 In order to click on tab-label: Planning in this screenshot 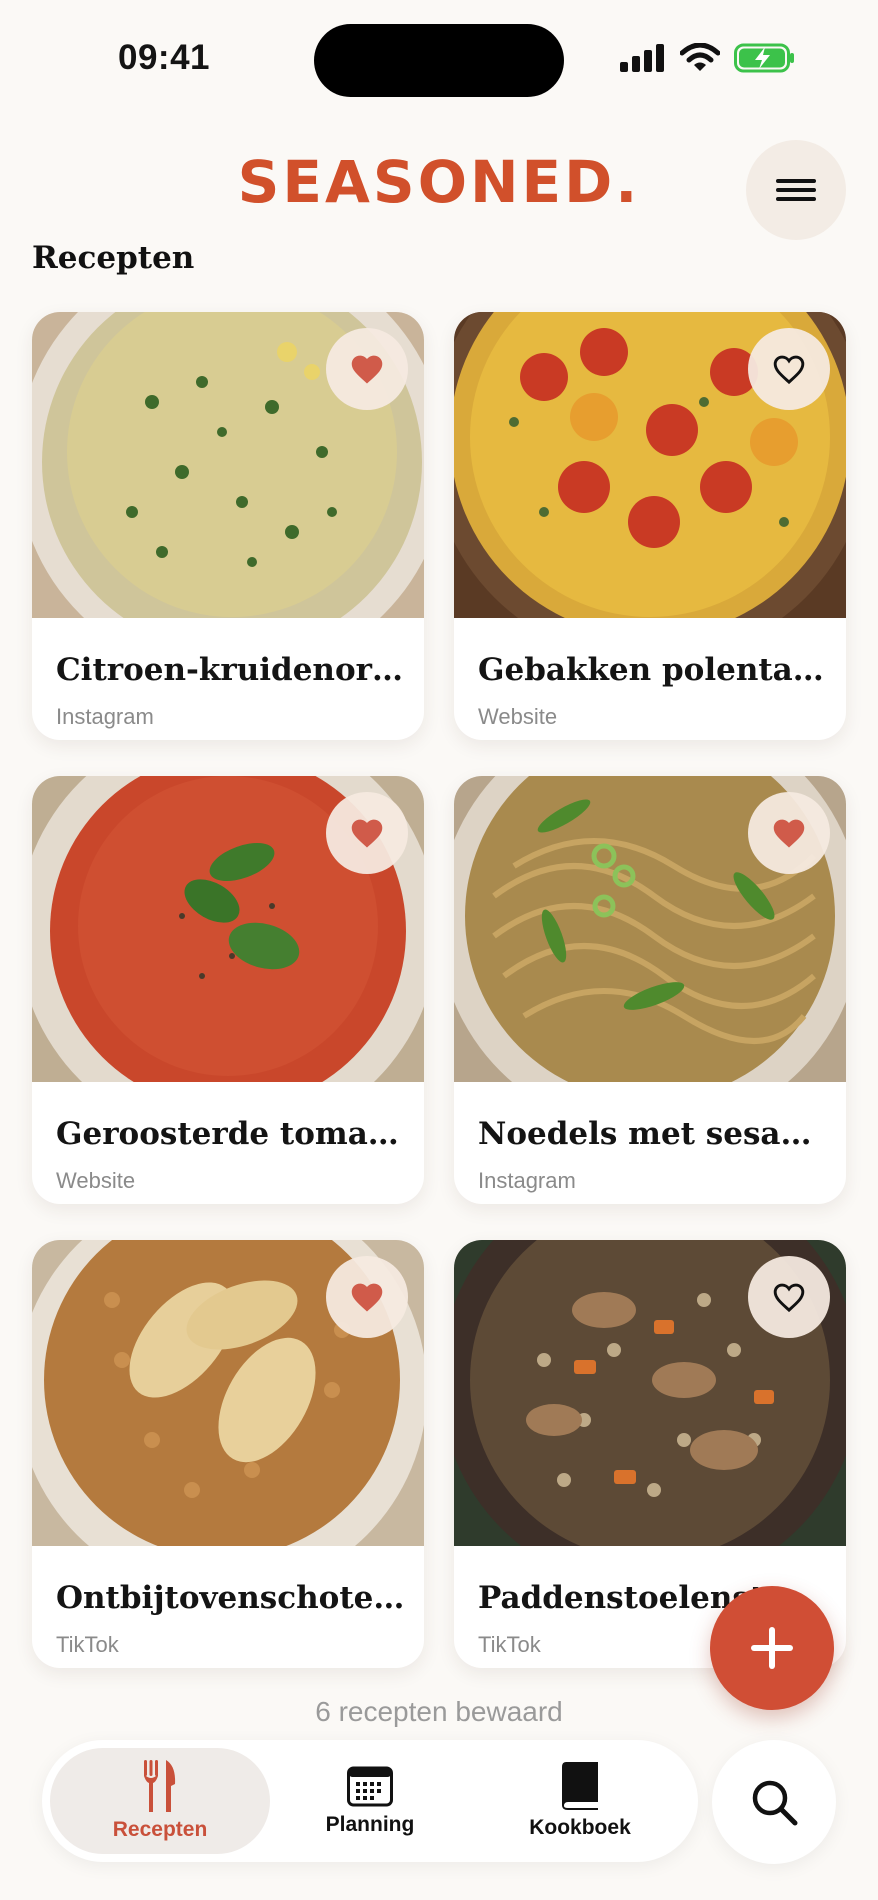, I will do `click(370, 1824)`.